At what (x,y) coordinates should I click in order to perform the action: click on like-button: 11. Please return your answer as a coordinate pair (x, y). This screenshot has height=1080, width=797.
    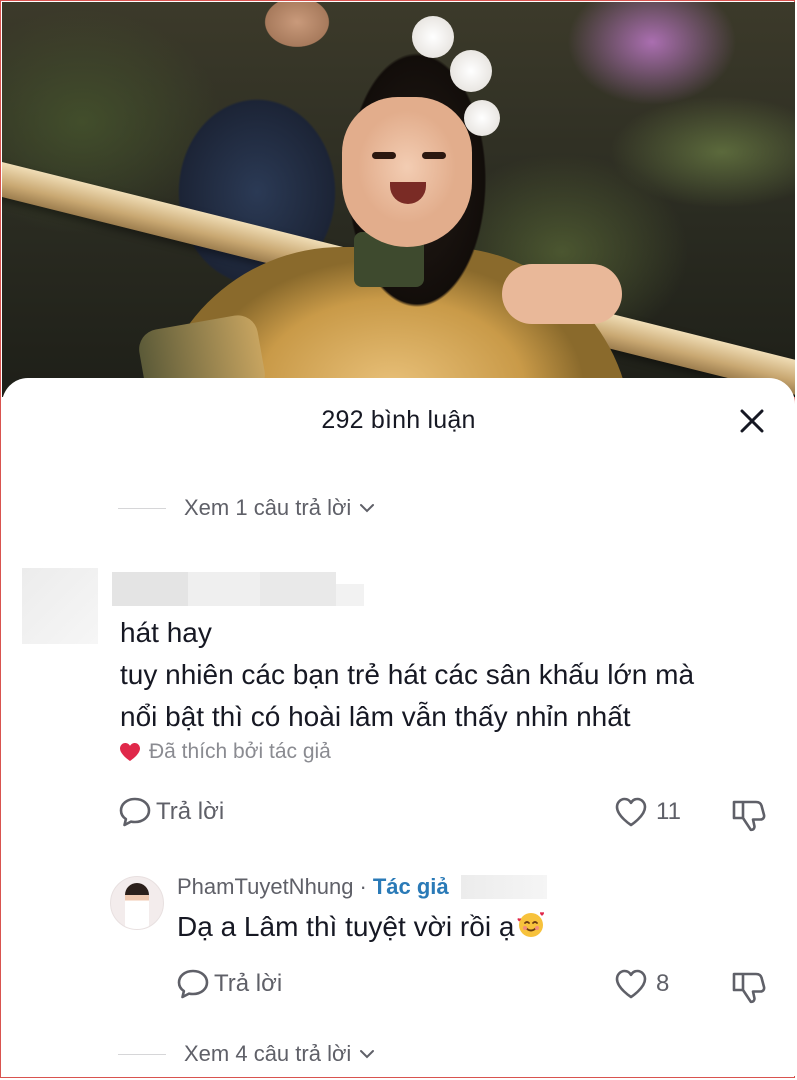
    Looking at the image, I should click on (647, 812).